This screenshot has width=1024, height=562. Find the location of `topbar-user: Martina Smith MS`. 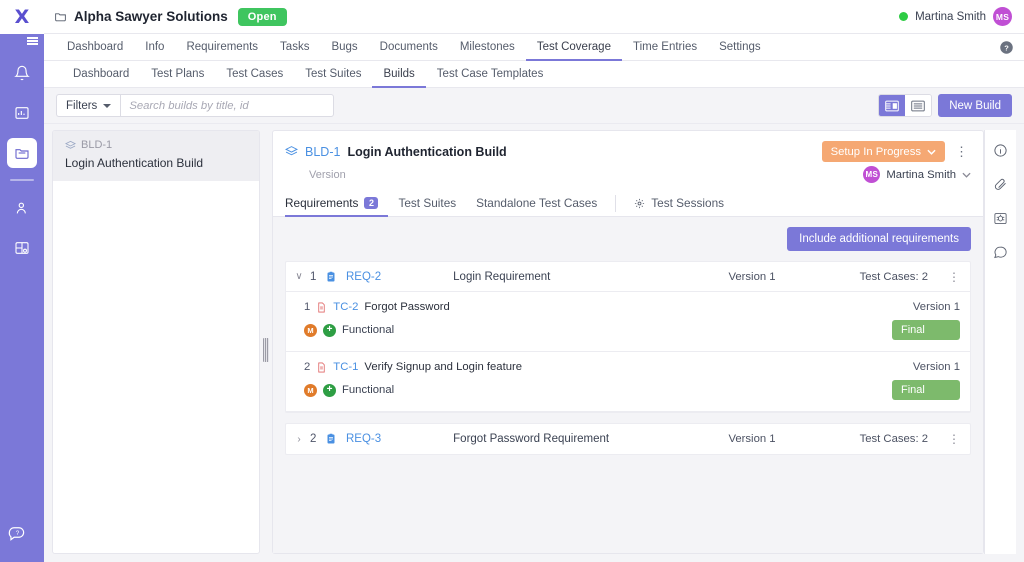

topbar-user: Martina Smith MS is located at coordinates (955, 16).